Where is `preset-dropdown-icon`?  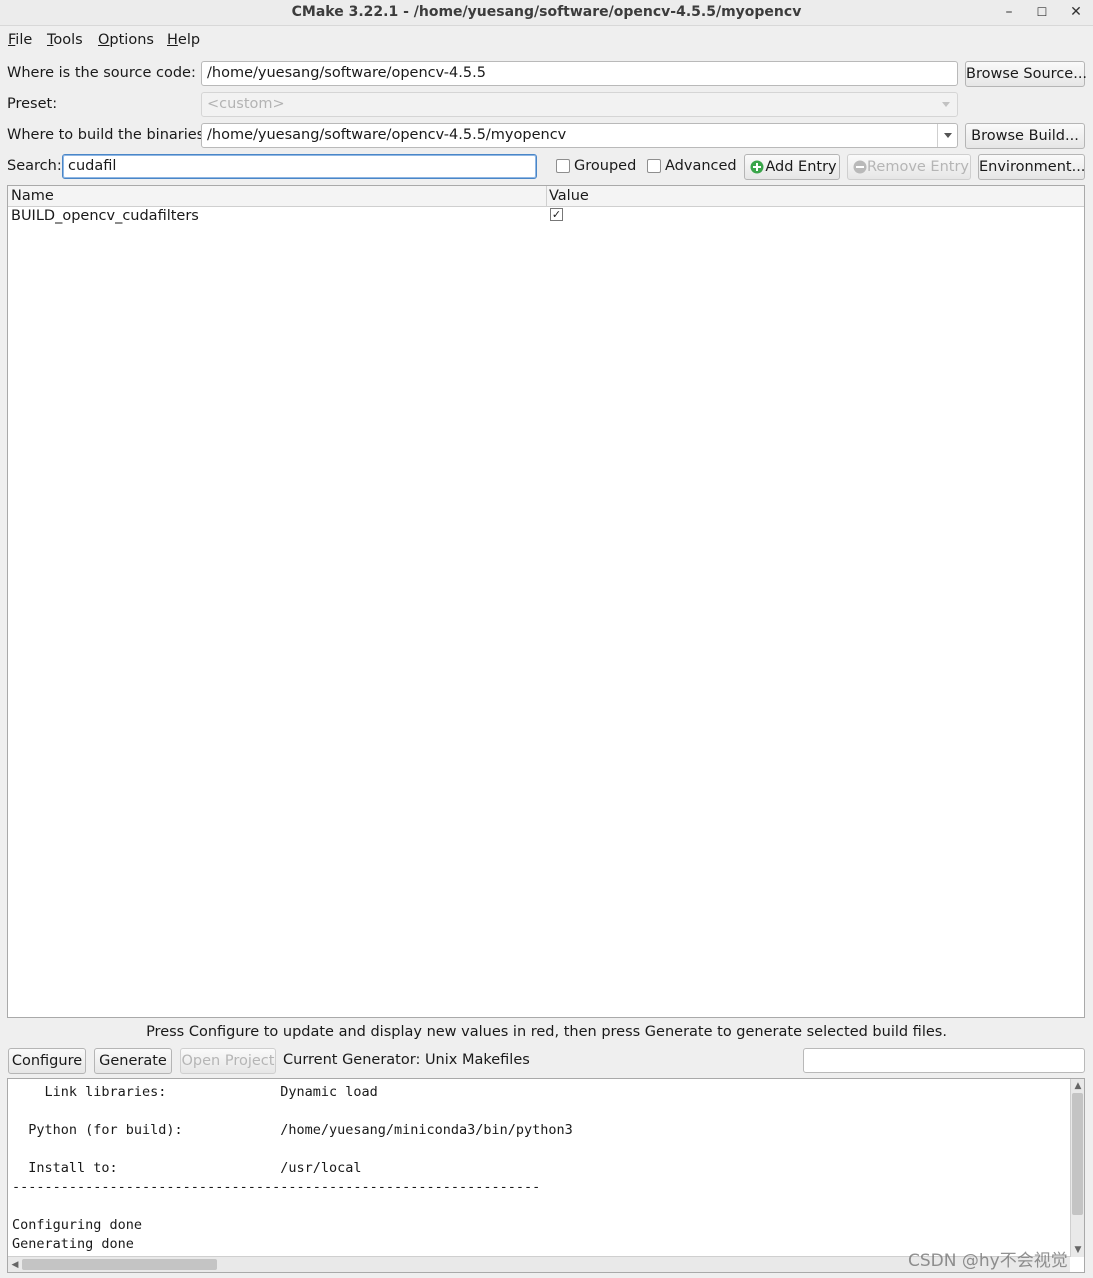
preset-dropdown-icon is located at coordinates (946, 104).